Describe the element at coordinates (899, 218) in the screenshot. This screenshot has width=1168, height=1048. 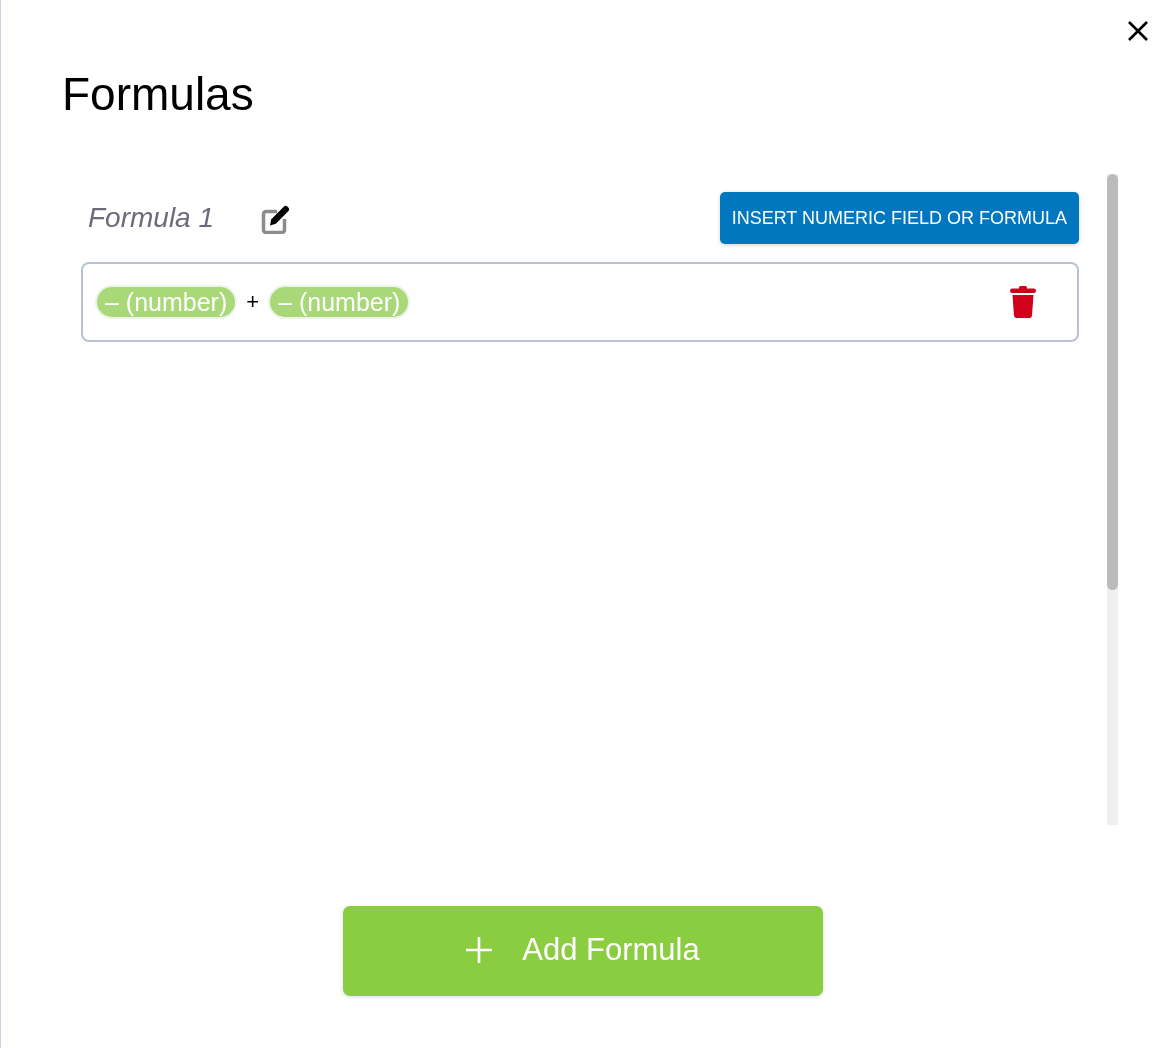
I see `insert-field-button: INSERT NUMERIC FIELD OR FORMULA` at that location.